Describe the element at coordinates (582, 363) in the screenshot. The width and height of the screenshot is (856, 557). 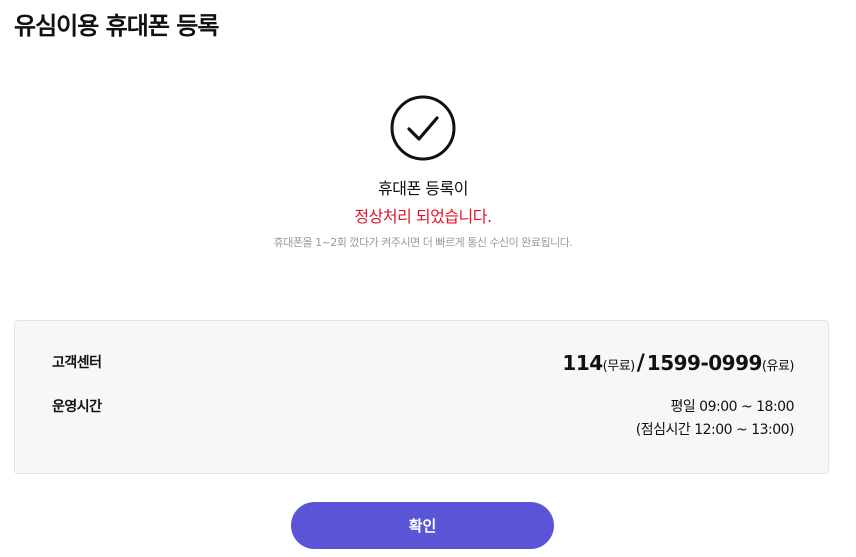
I see `free-phone-number: 114` at that location.